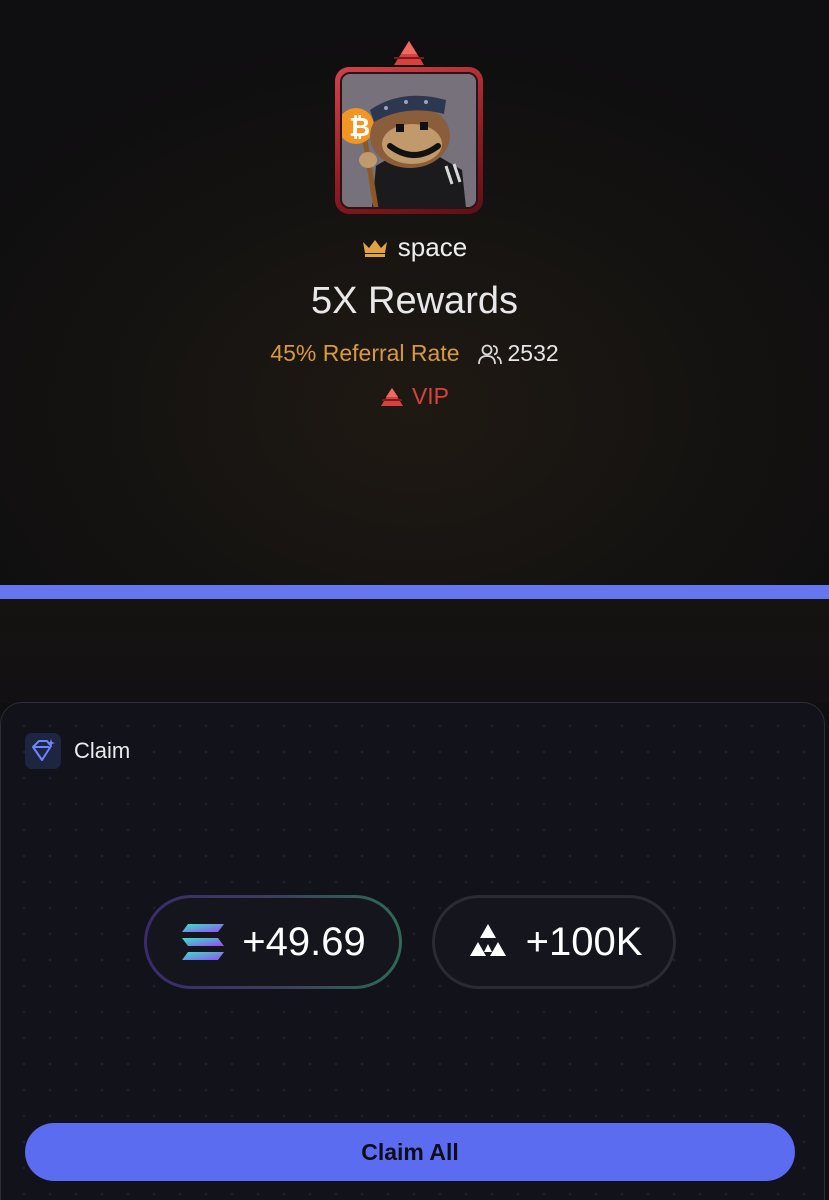  What do you see at coordinates (432, 247) in the screenshot?
I see `owner-name: space` at bounding box center [432, 247].